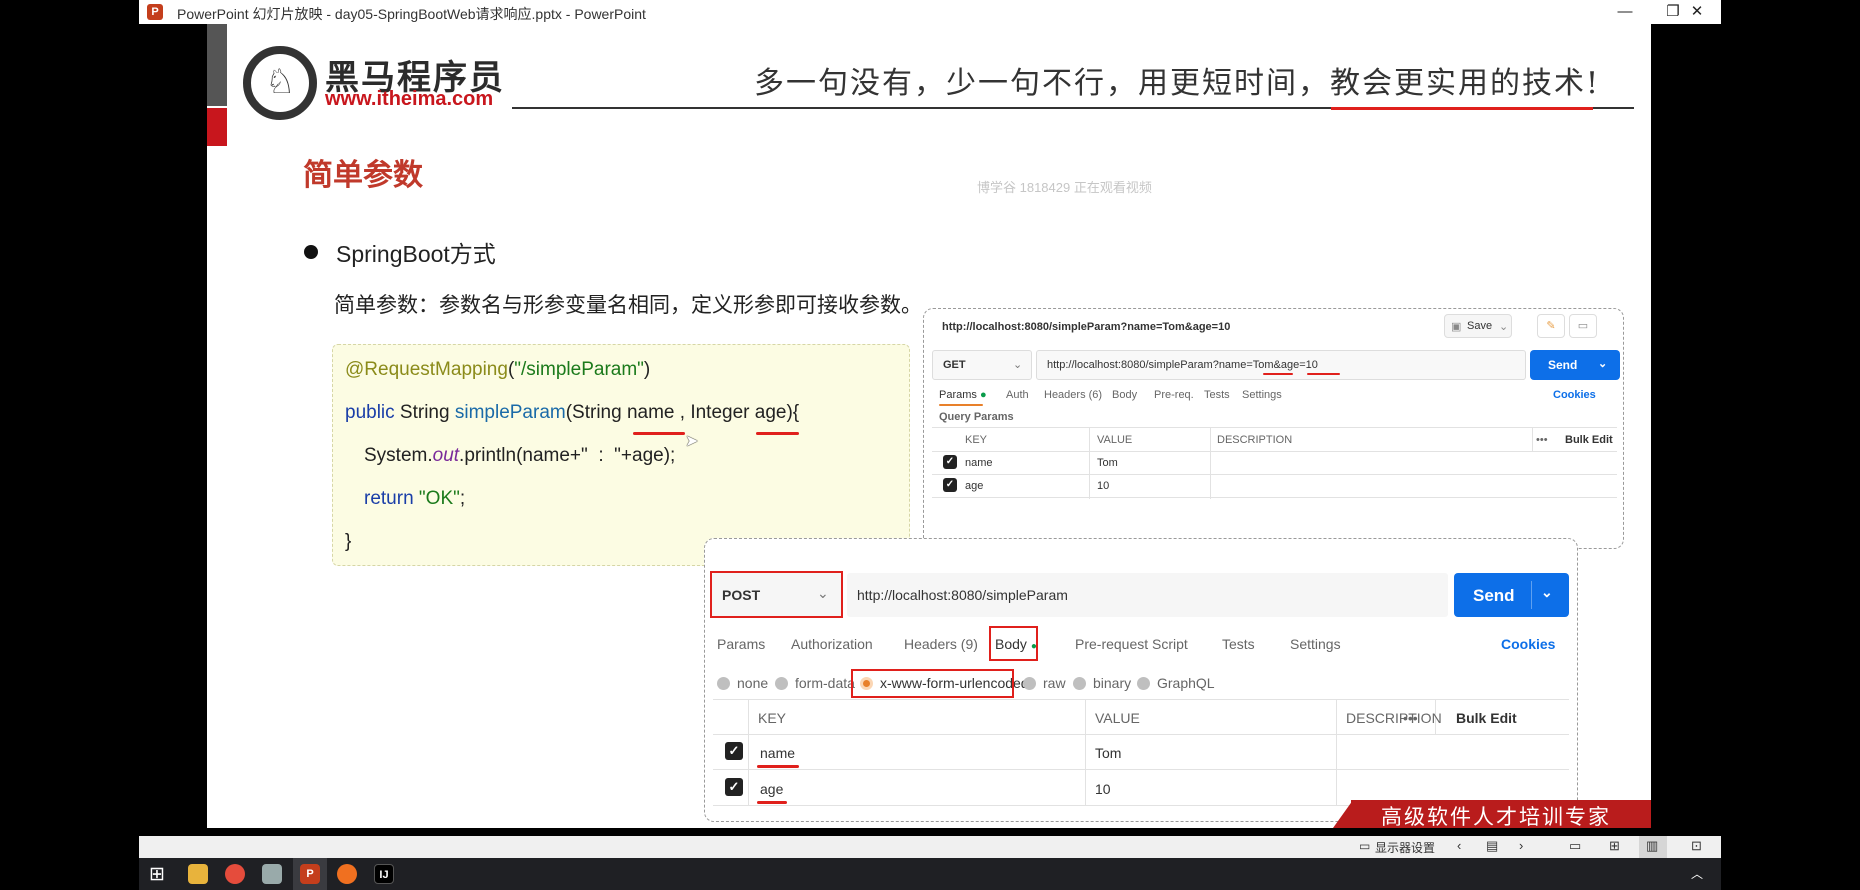 The height and width of the screenshot is (890, 1860). What do you see at coordinates (1174, 395) in the screenshot?
I see `tab-pre-request: Pre-req.` at bounding box center [1174, 395].